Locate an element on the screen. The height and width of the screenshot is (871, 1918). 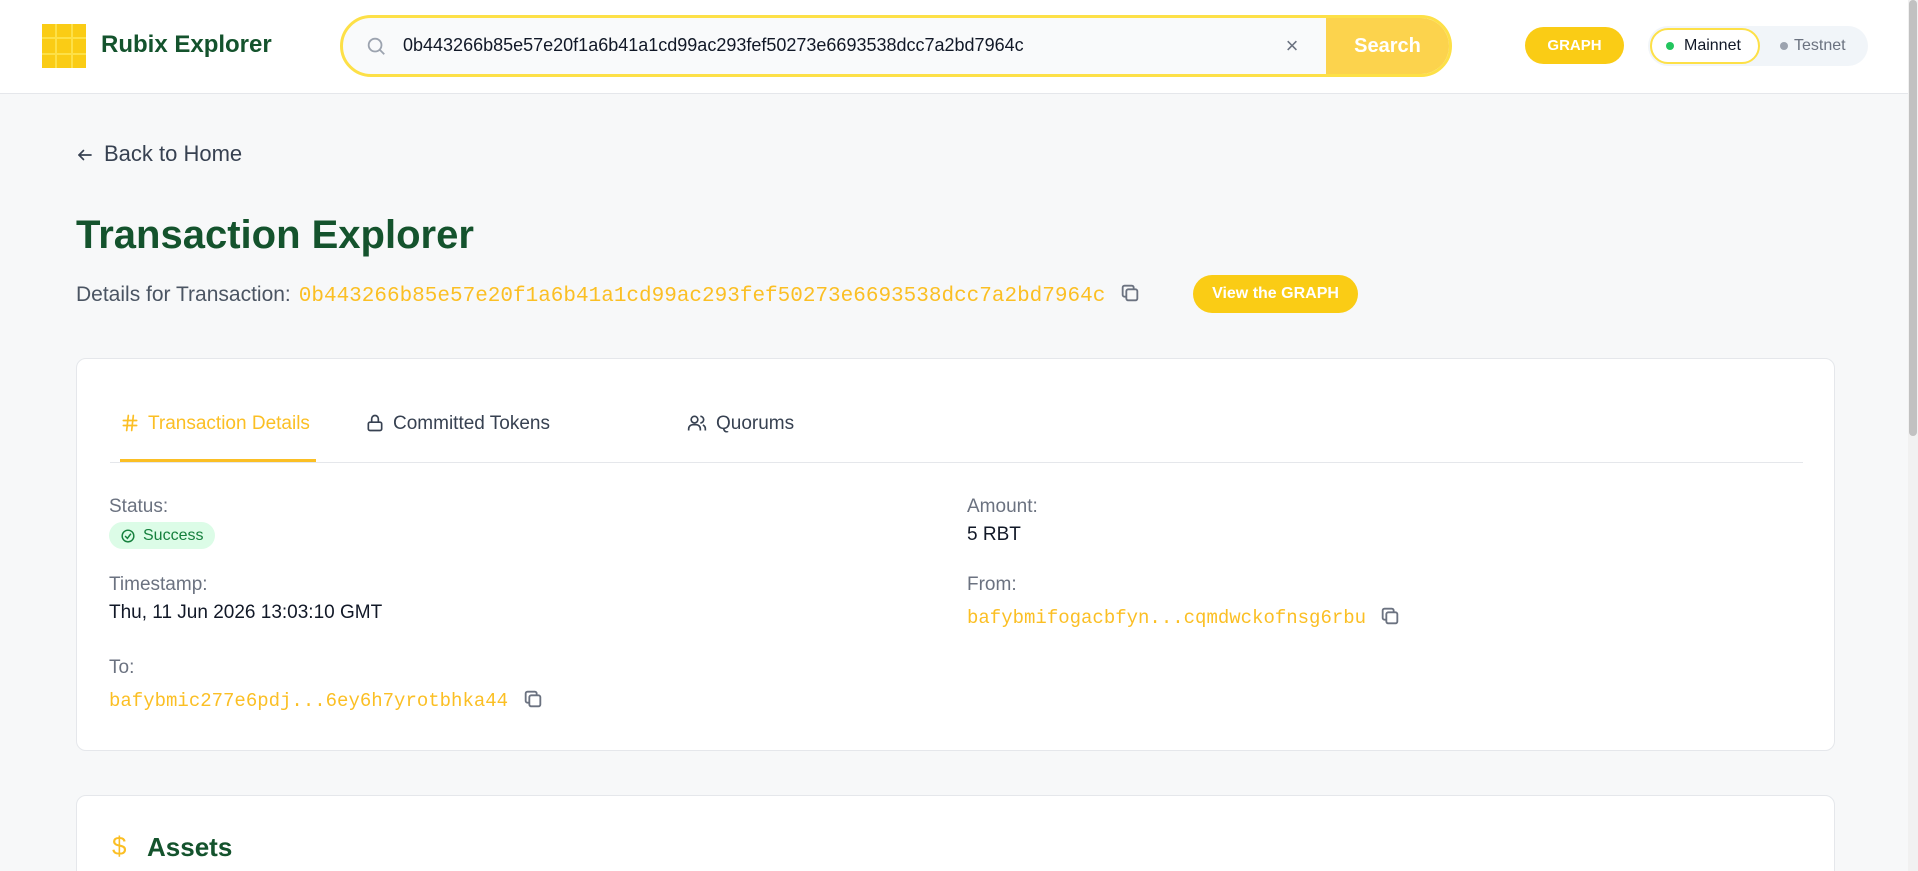
status-label: Status: is located at coordinates (139, 506).